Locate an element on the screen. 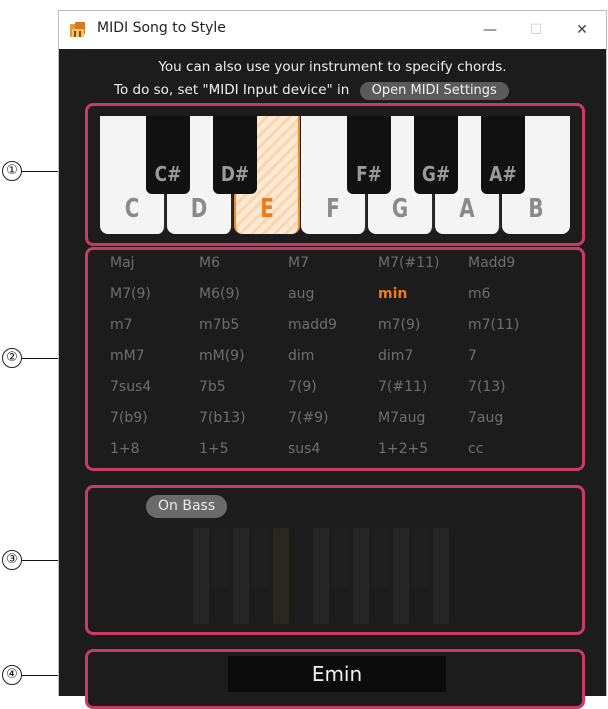 The height and width of the screenshot is (709, 608). chord-type-option: M6(9) is located at coordinates (219, 294).